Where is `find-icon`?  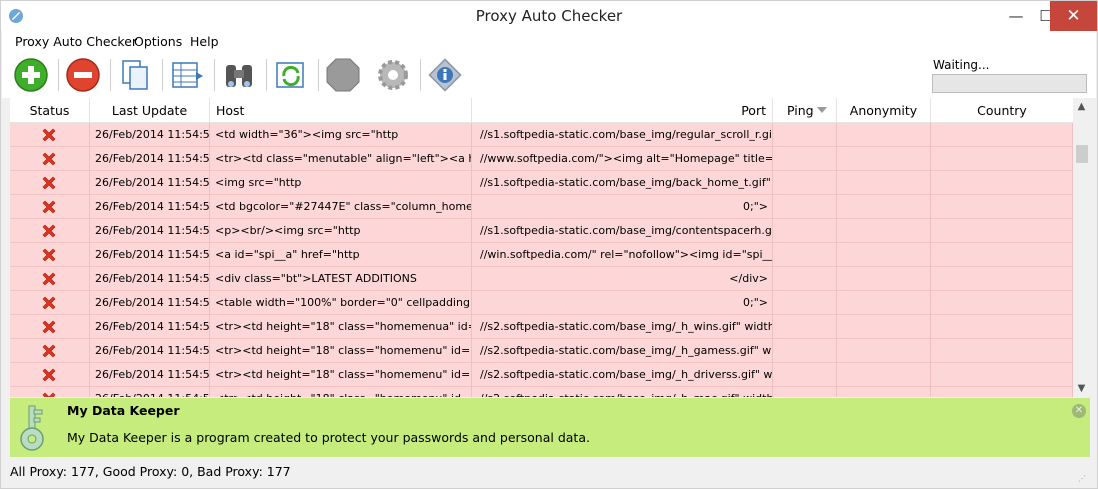 find-icon is located at coordinates (239, 75).